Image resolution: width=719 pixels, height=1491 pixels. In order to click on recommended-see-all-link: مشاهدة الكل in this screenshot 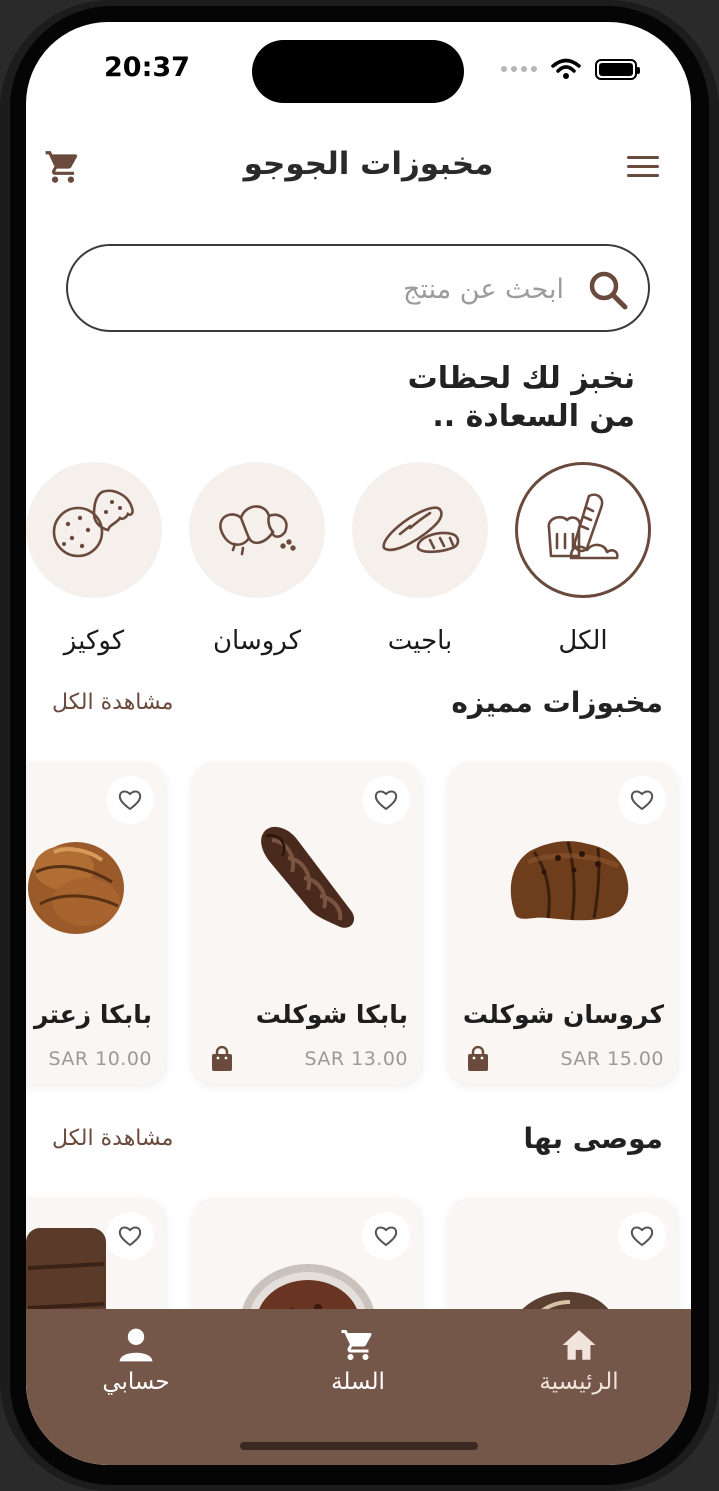, I will do `click(112, 1138)`.